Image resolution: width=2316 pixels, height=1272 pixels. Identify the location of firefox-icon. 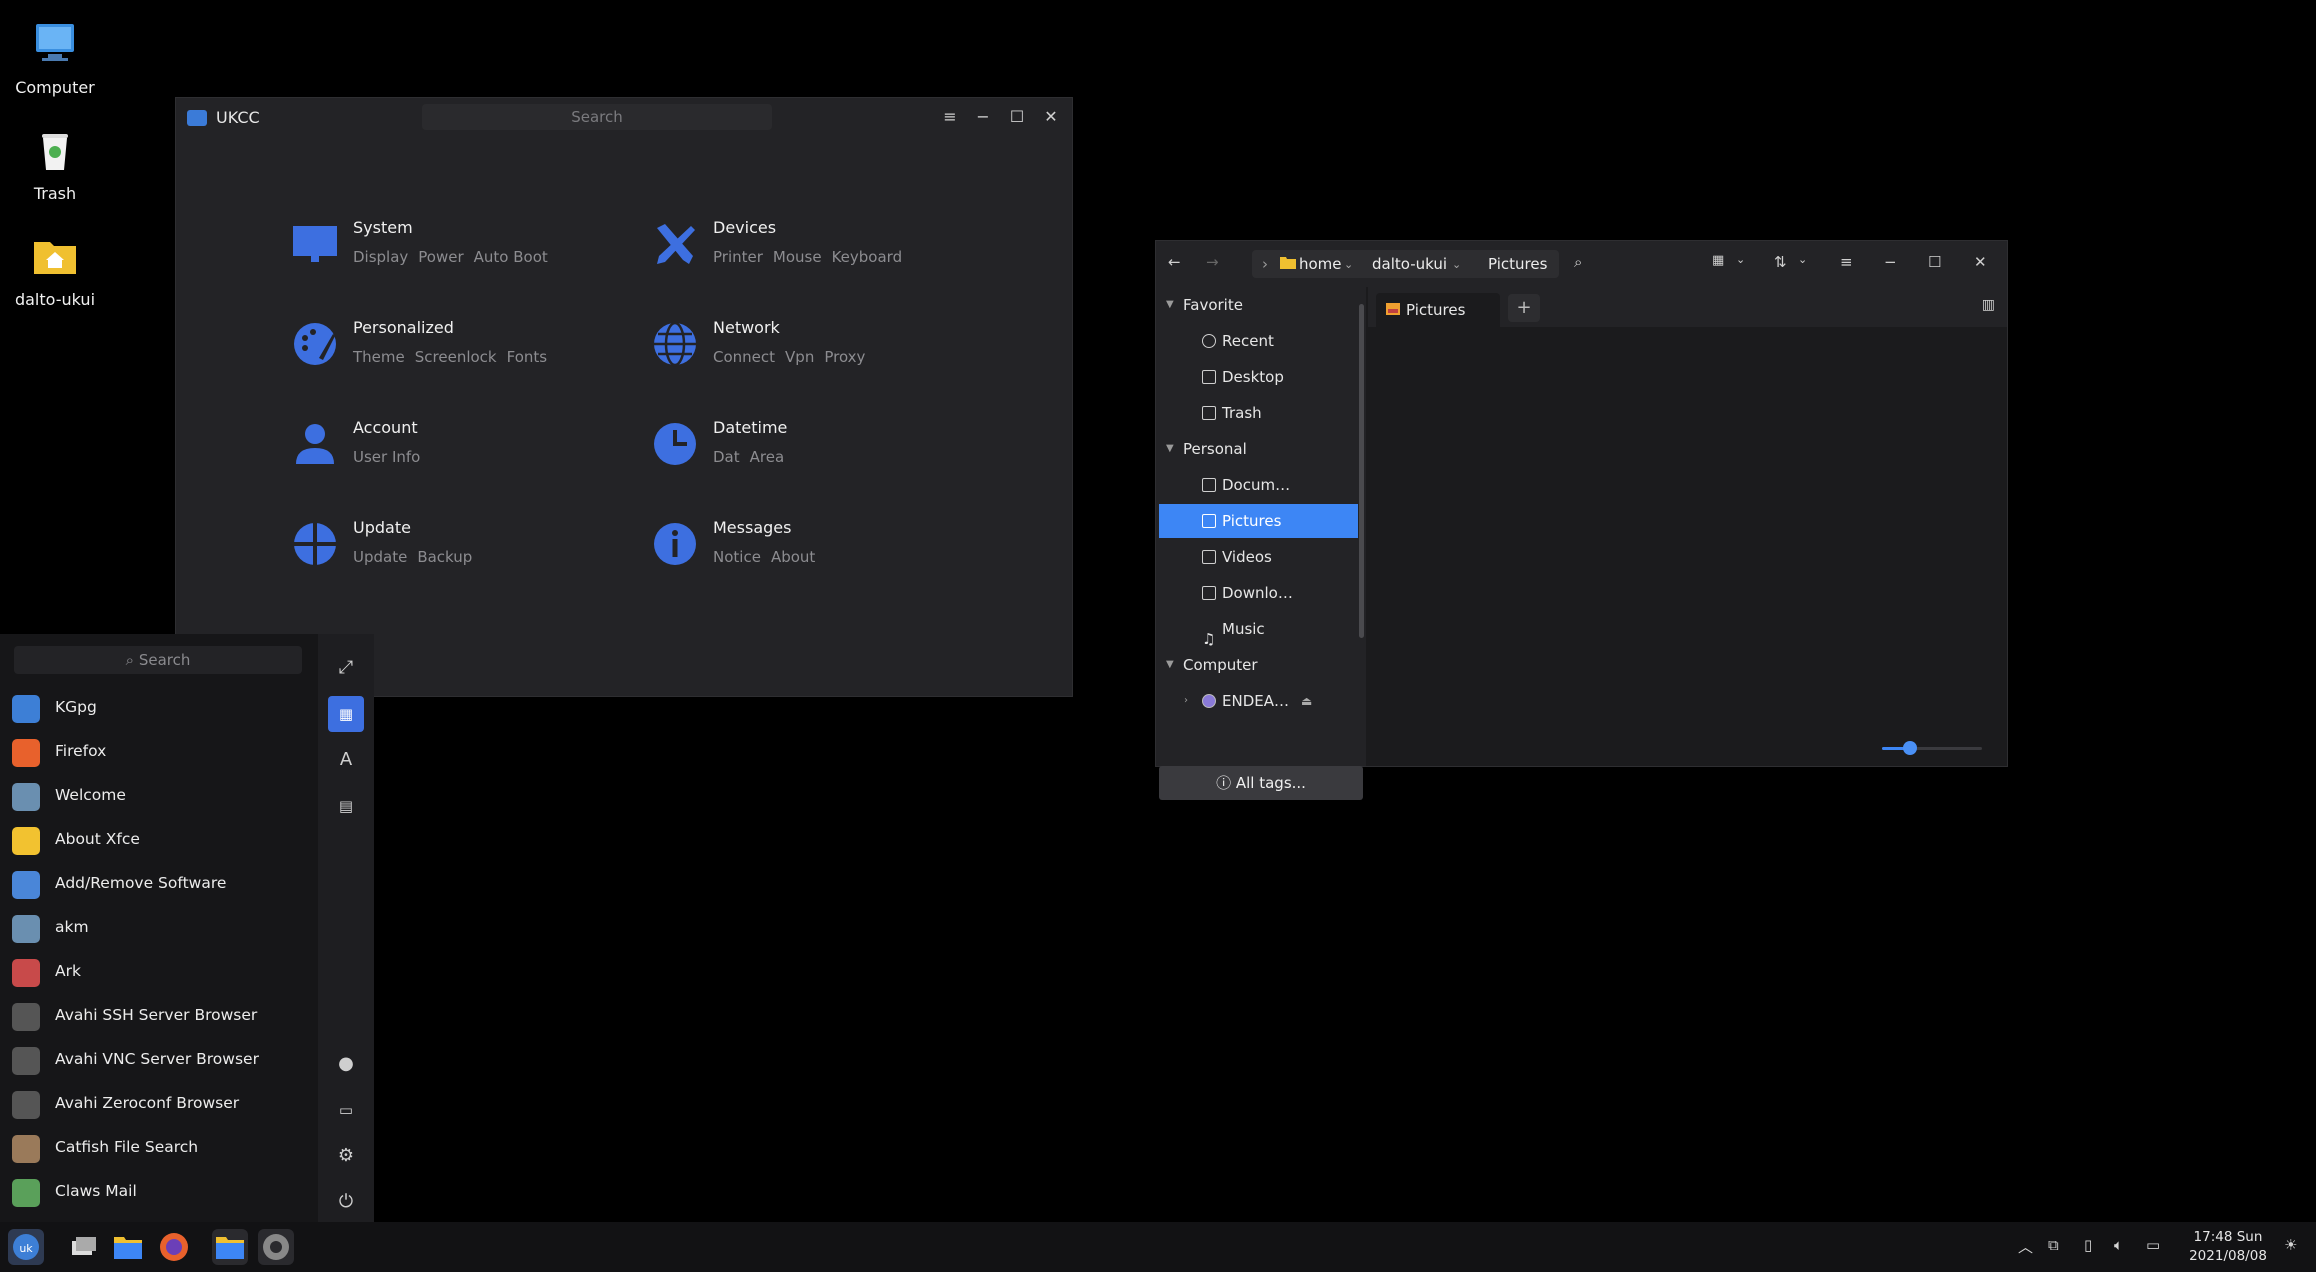
(174, 1247).